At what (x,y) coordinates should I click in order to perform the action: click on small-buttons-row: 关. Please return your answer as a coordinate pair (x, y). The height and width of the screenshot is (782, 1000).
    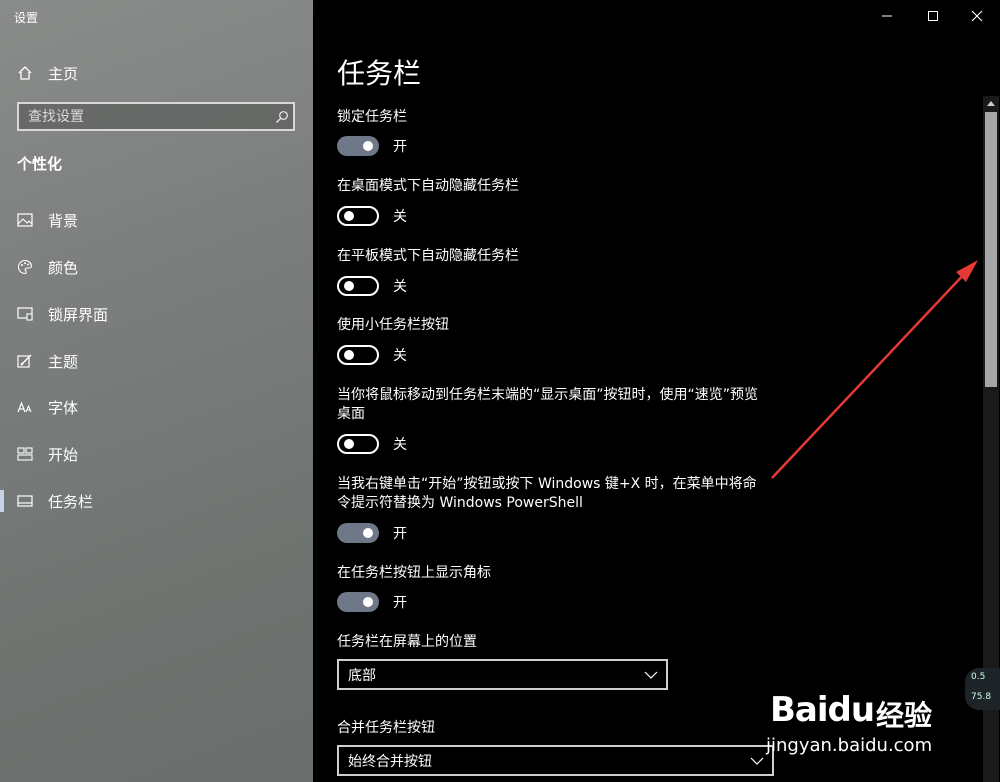
    Looking at the image, I should click on (372, 355).